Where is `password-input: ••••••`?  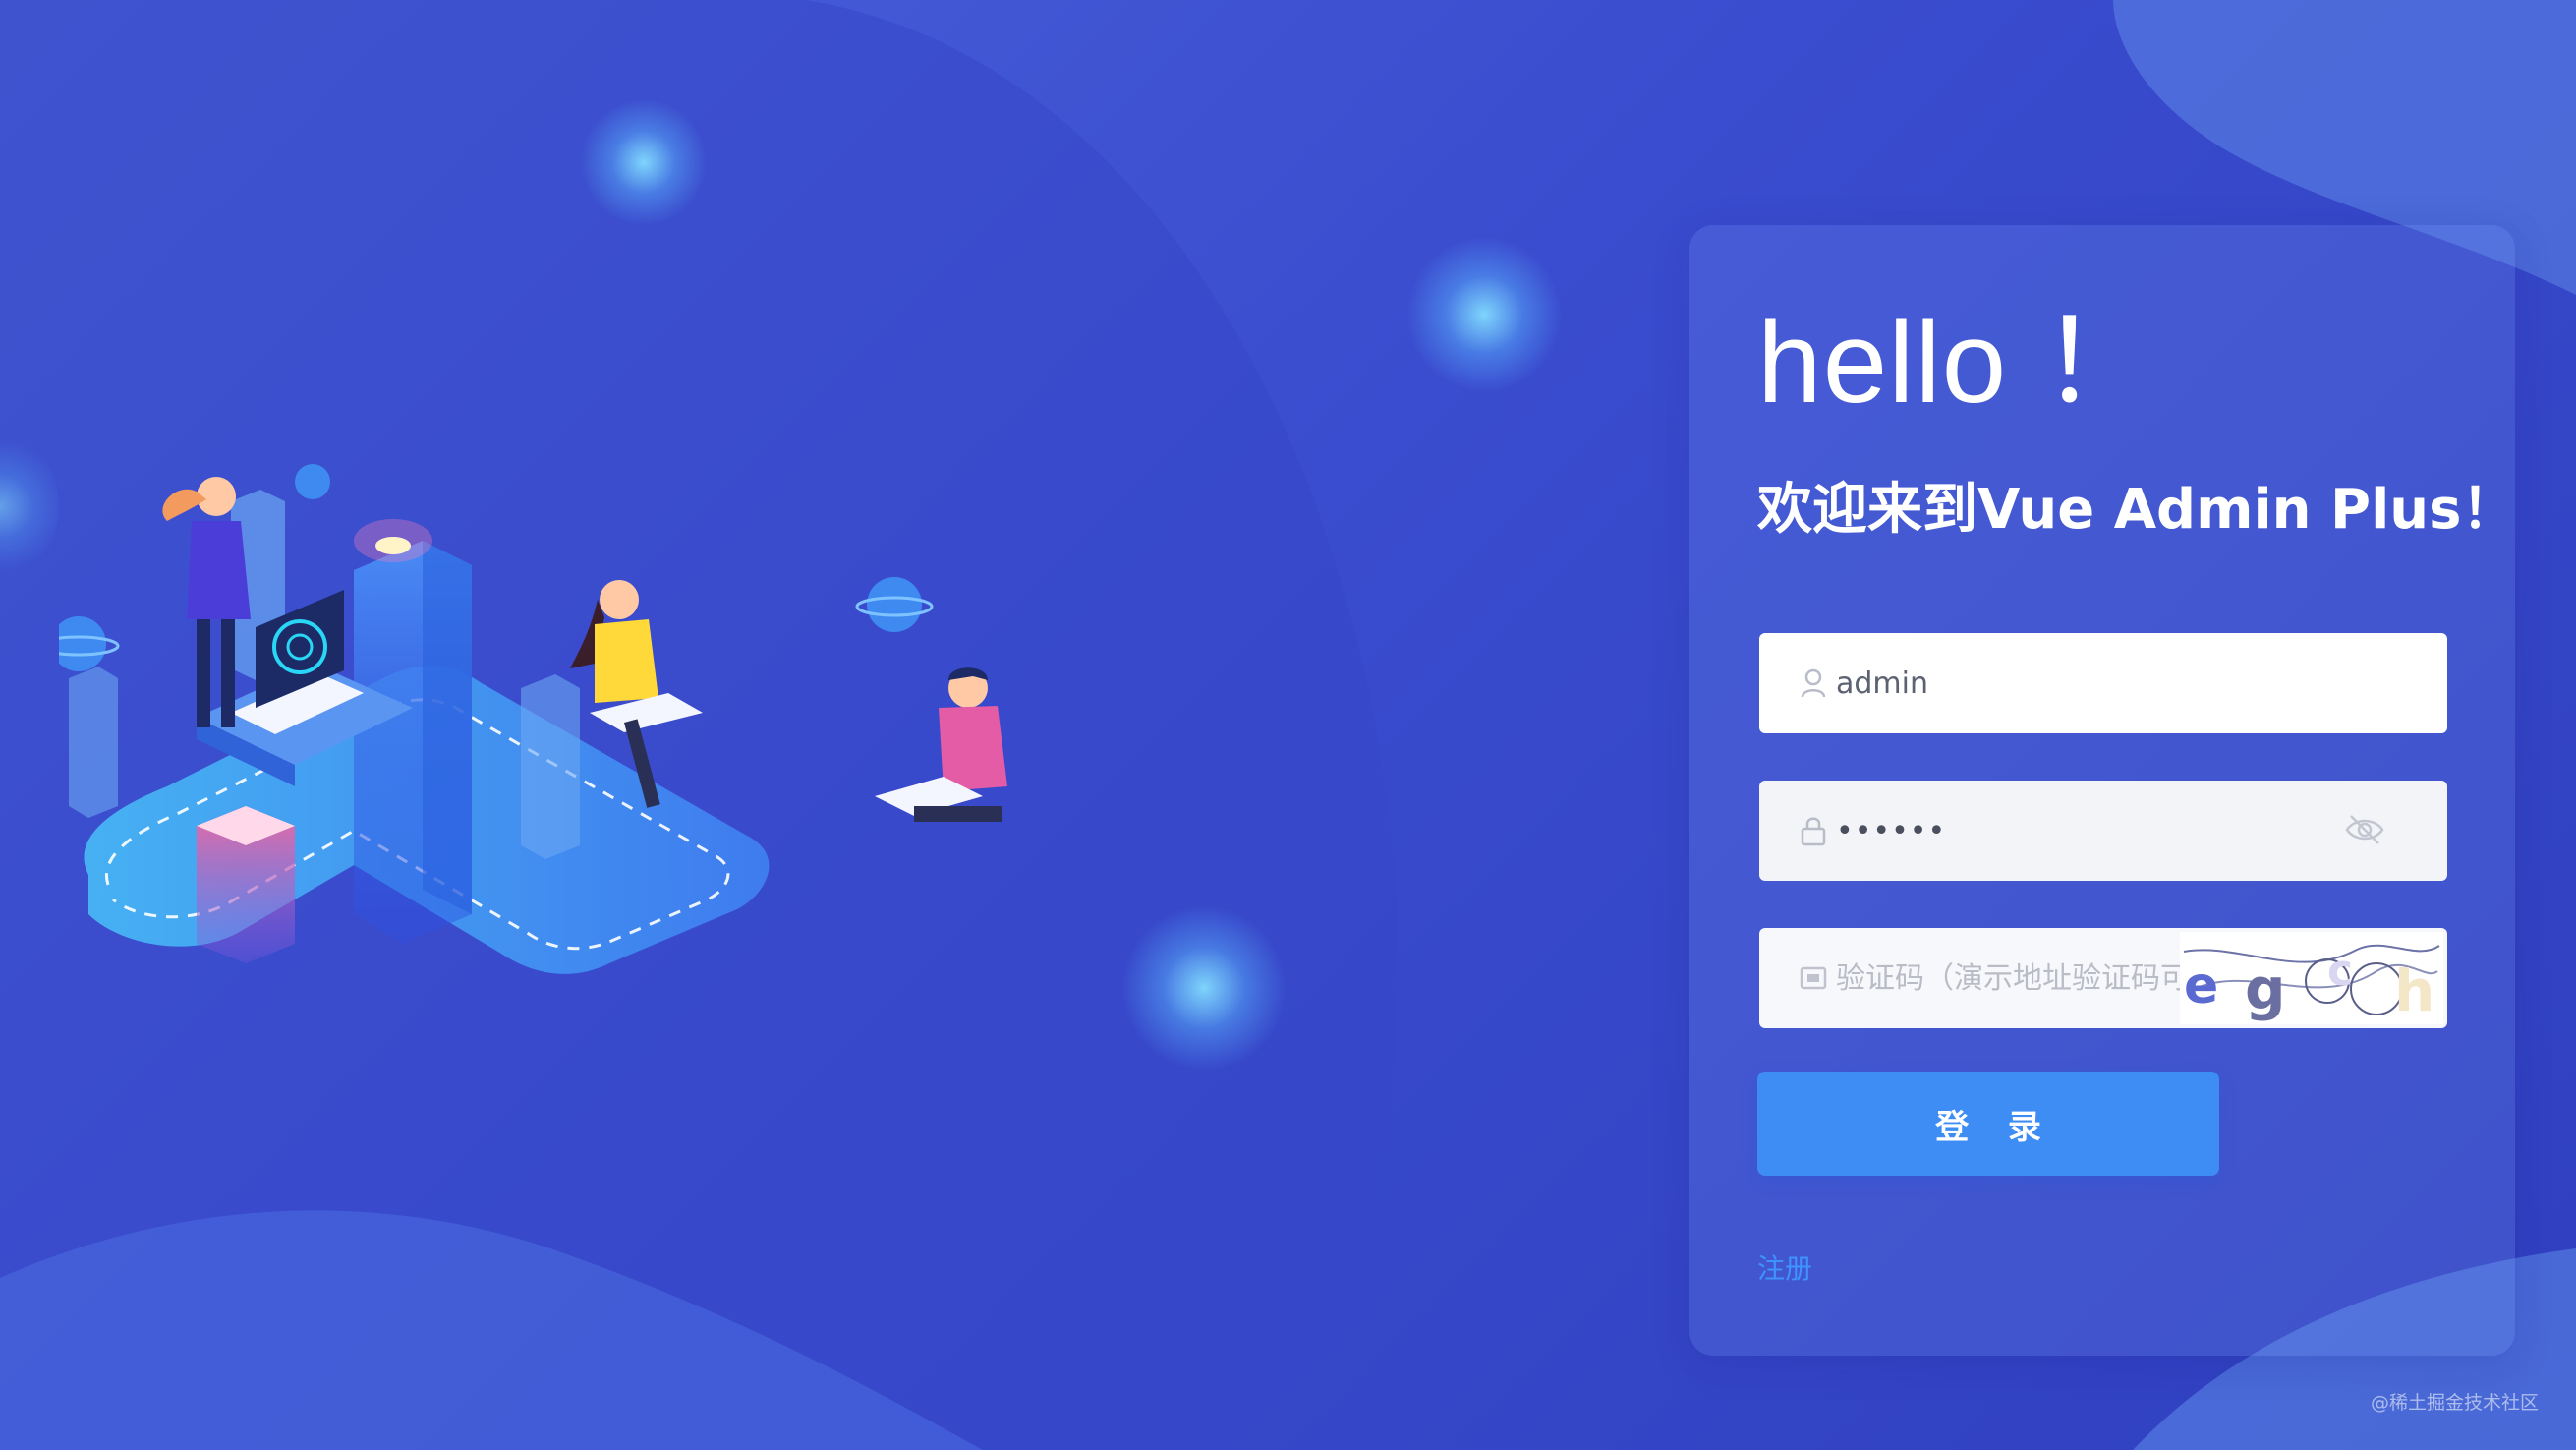 password-input: •••••• is located at coordinates (1891, 831).